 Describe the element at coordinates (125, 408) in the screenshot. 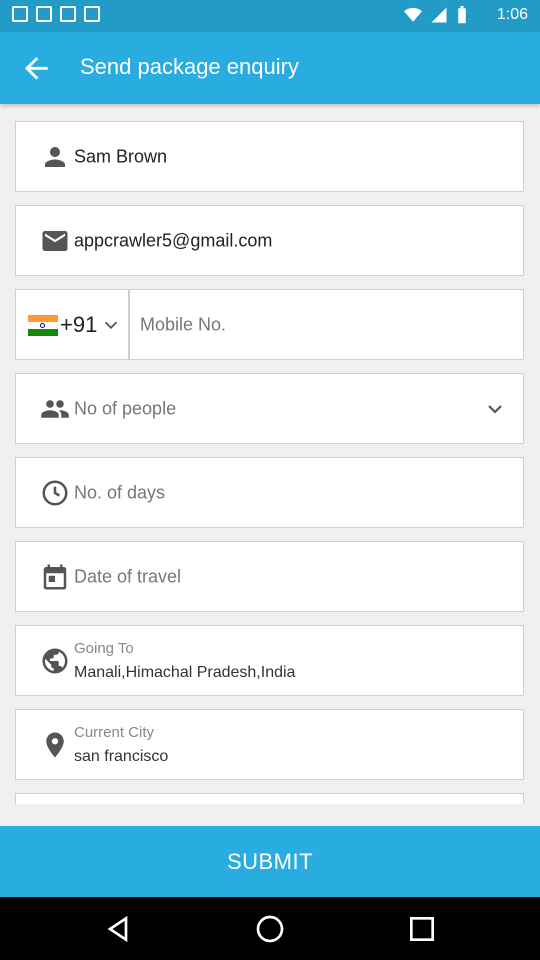

I see `people-placeholder: No of people` at that location.